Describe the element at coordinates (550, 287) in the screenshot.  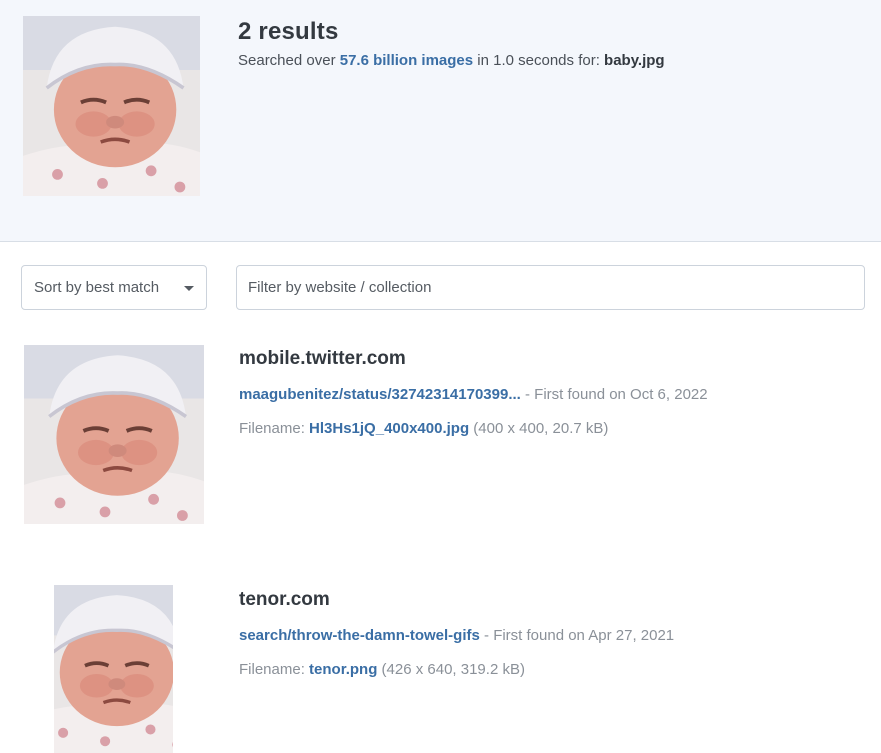
I see `filter-input` at that location.